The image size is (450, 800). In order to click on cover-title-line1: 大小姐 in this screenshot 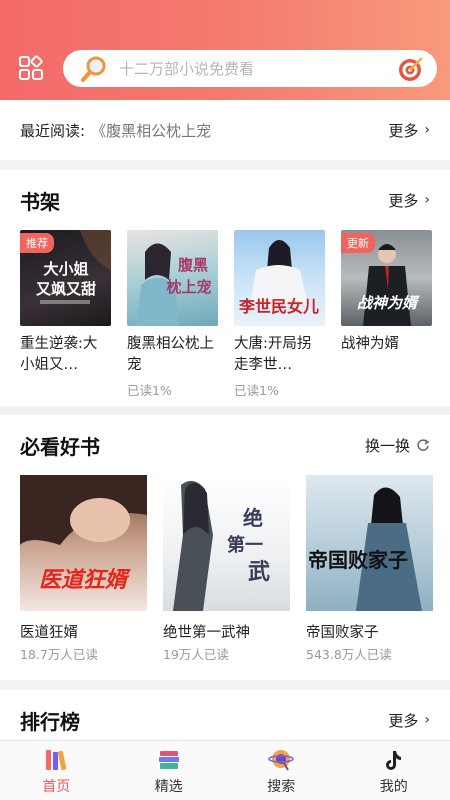, I will do `click(65, 269)`.